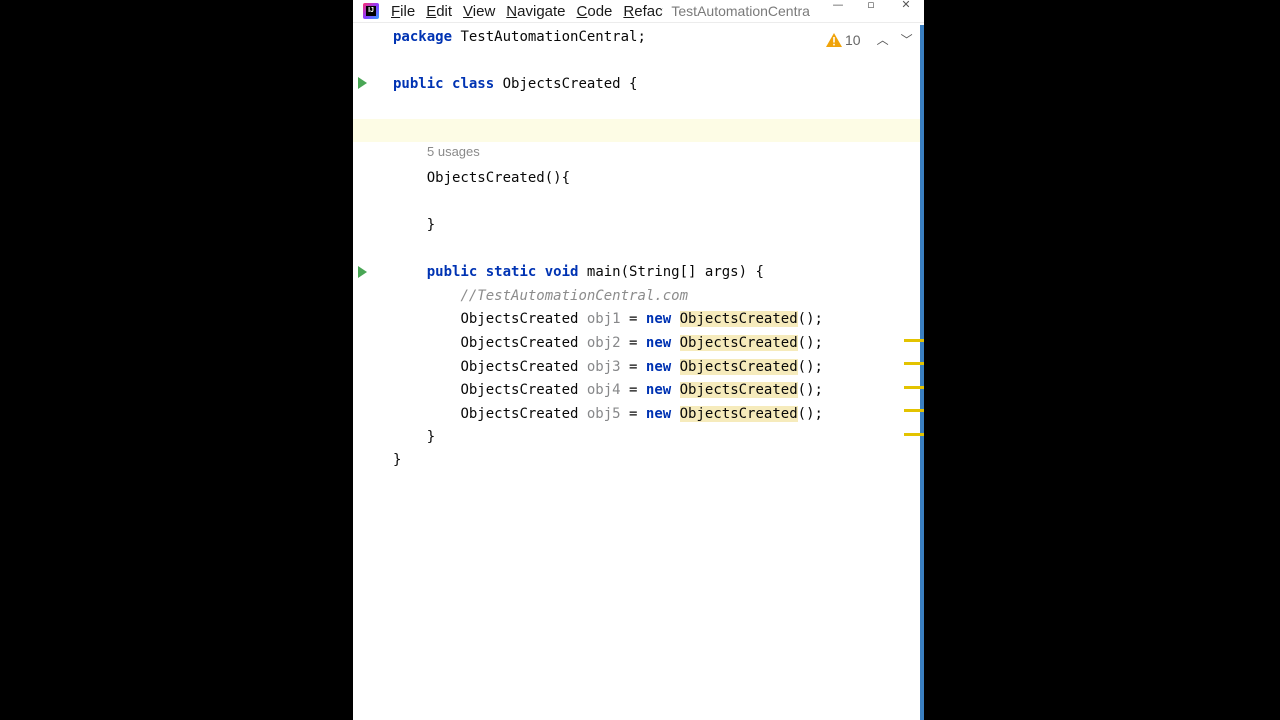  What do you see at coordinates (595, 272) in the screenshot?
I see `code-line-main: public static void main(String[] args) {` at bounding box center [595, 272].